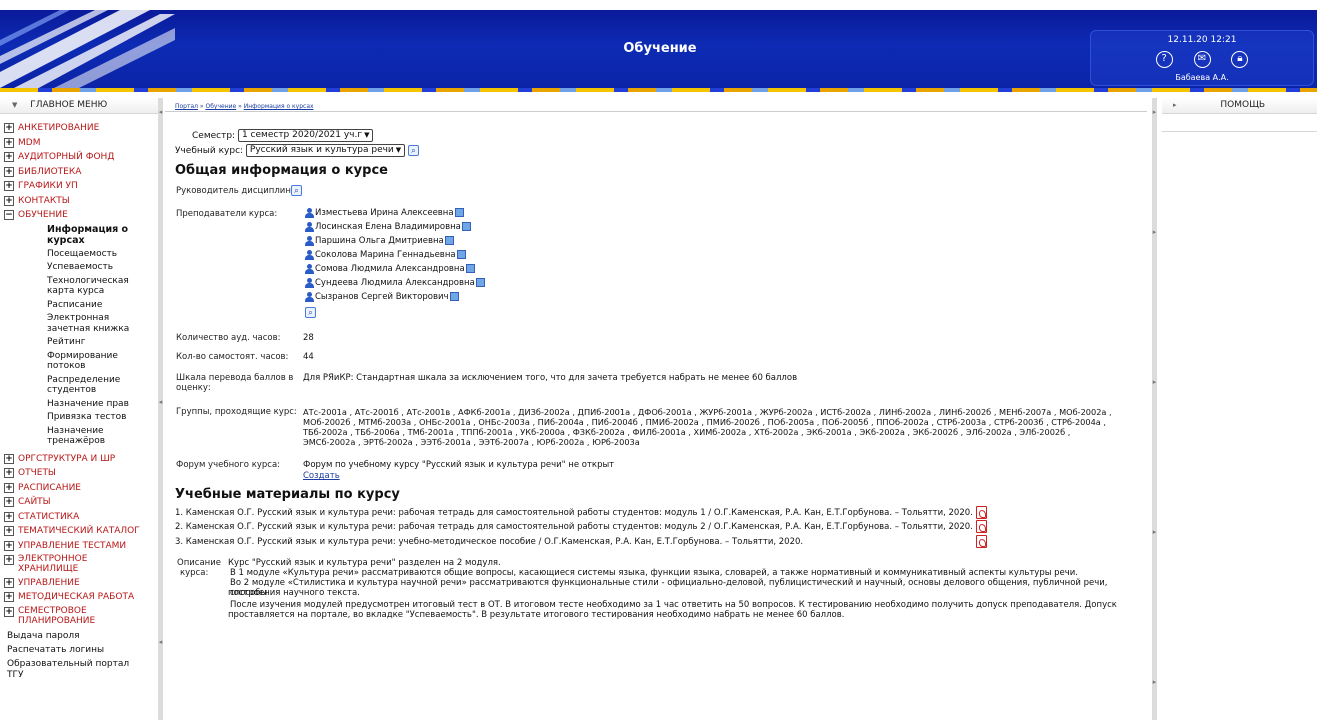 This screenshot has width=1317, height=720. I want to click on menu-item-label: АНКЕТИРОВАНИЕ, so click(58, 128).